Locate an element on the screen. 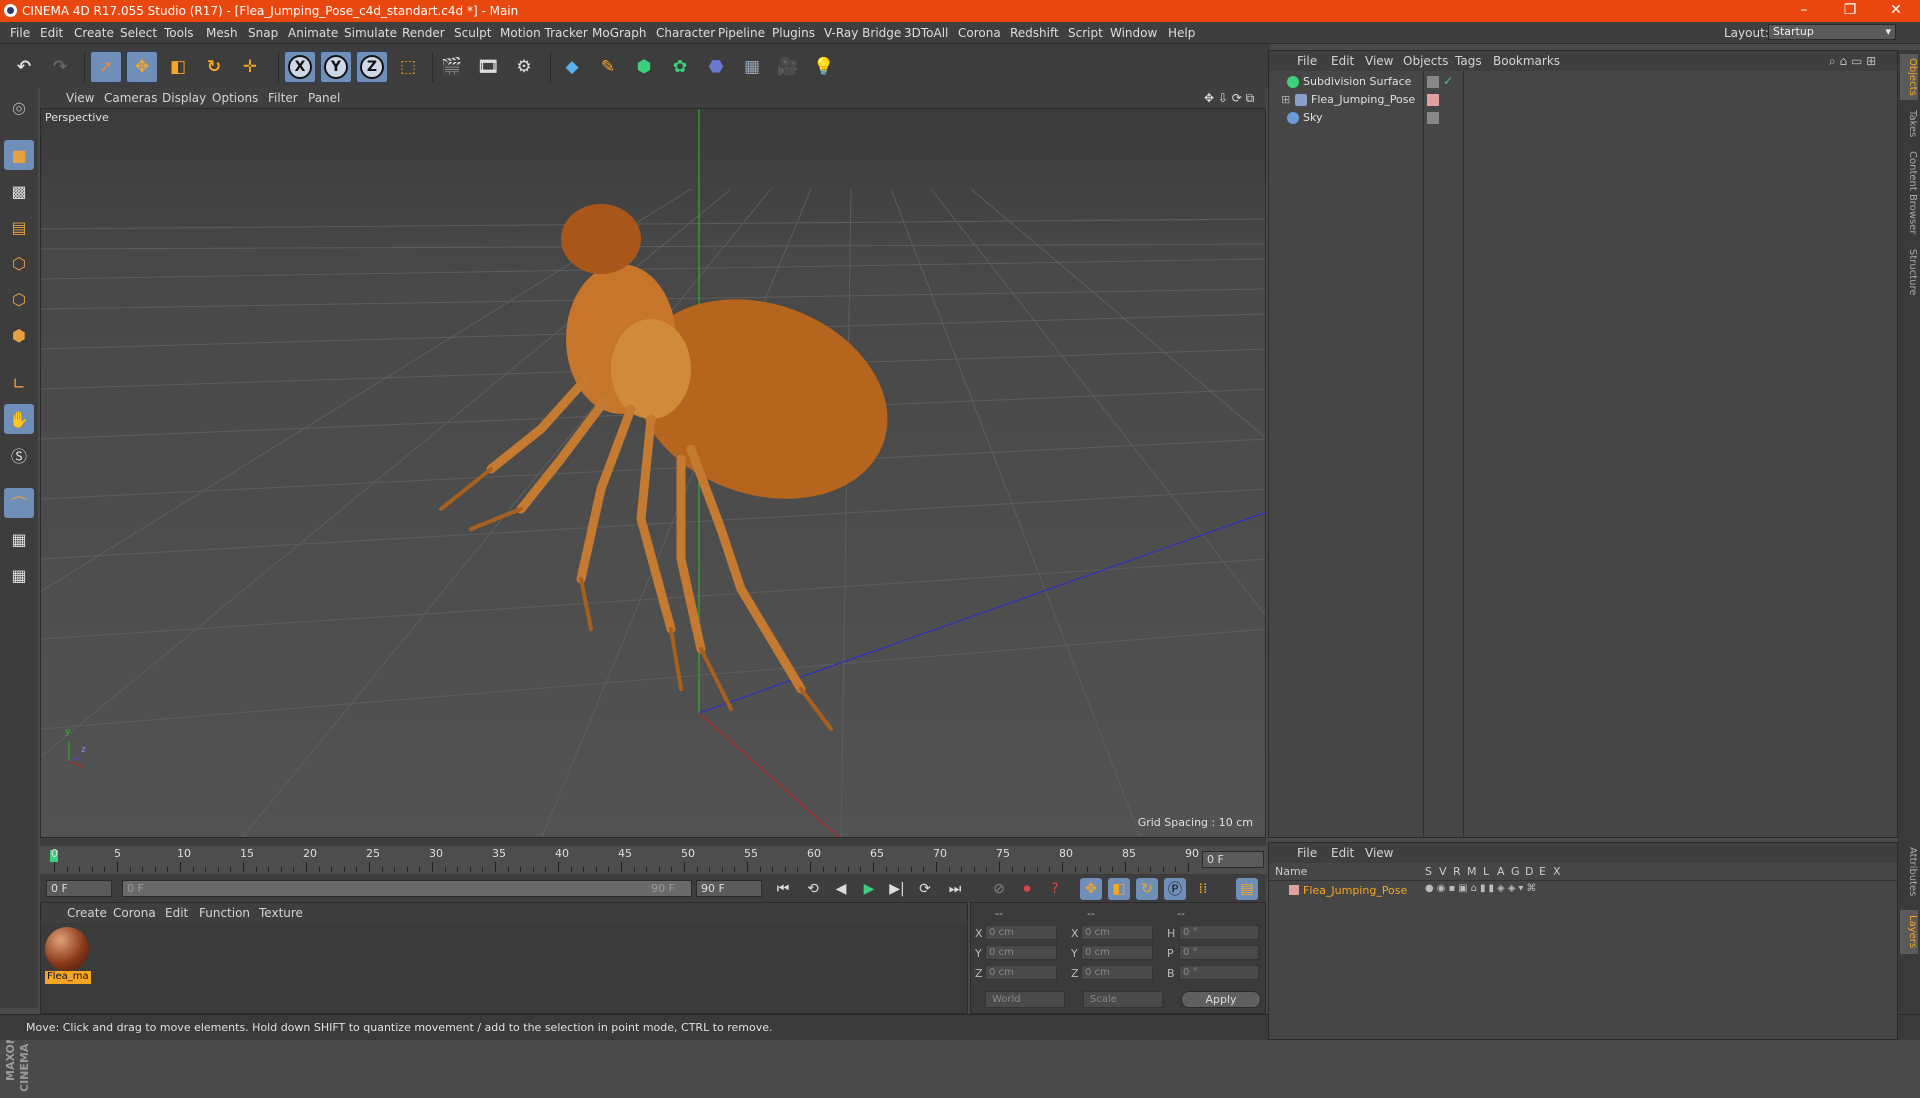 The image size is (1920, 1098). deformer-icon: ⬣ is located at coordinates (716, 67).